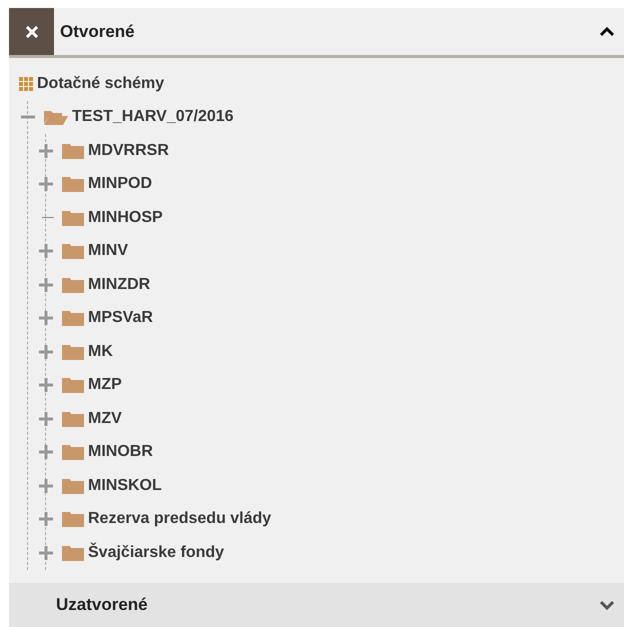  Describe the element at coordinates (119, 284) in the screenshot. I see `tree-item: MINZDR` at that location.